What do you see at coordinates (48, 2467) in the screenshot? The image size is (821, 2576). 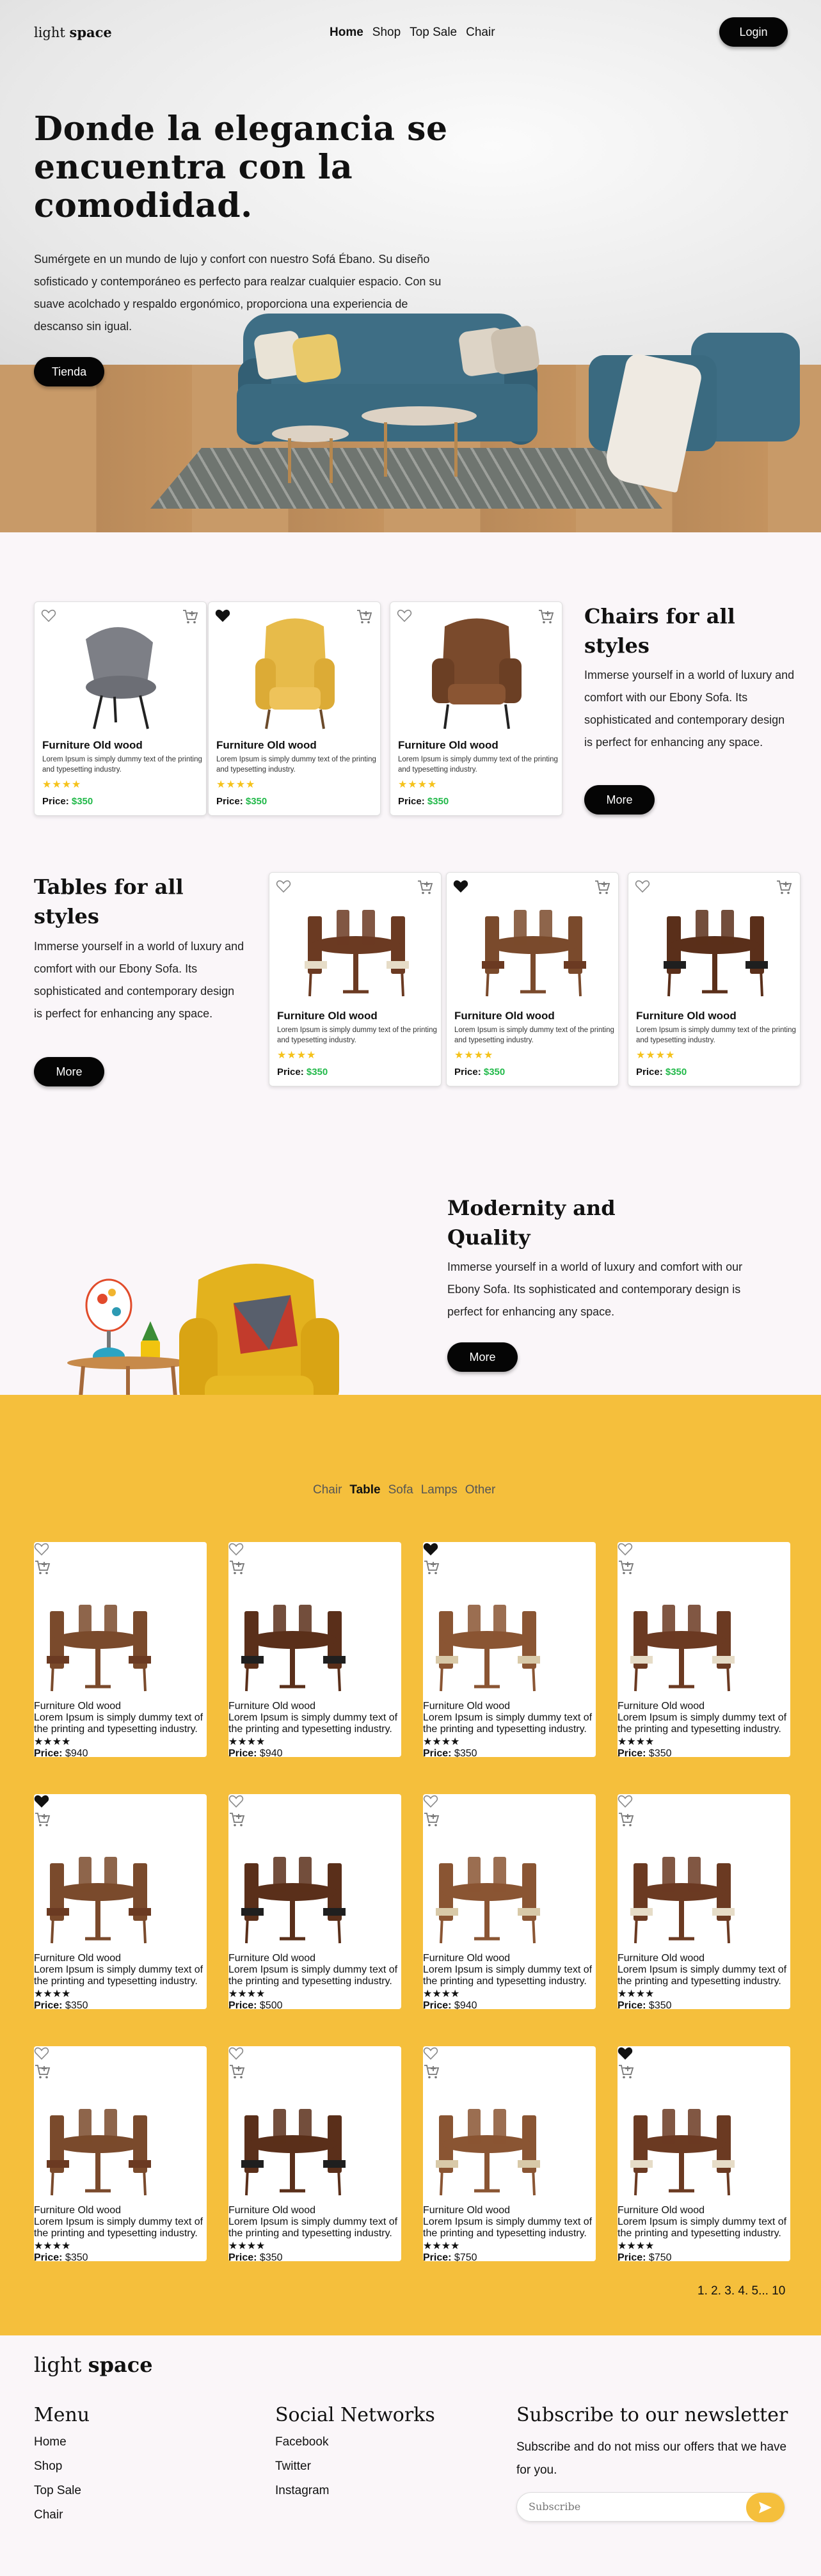 I see `footer-menu-shop: Shop` at bounding box center [48, 2467].